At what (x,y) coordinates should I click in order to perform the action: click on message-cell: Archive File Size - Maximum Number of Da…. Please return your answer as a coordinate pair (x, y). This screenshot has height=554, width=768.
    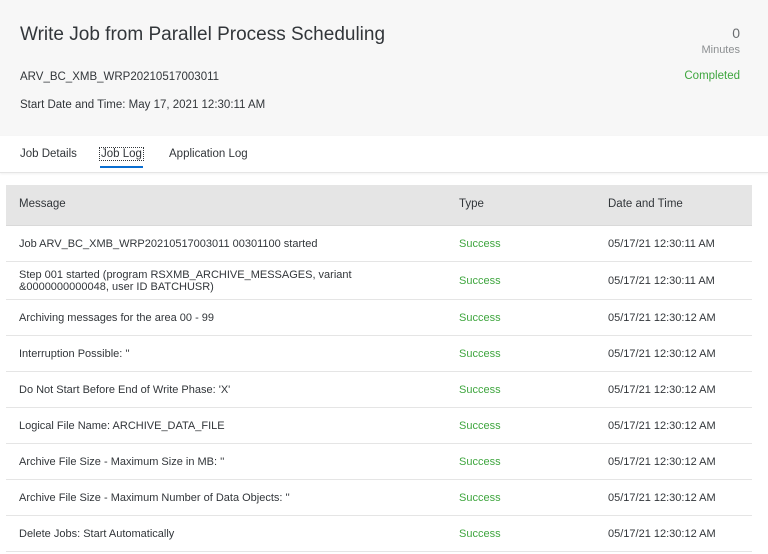
    Looking at the image, I should click on (154, 497).